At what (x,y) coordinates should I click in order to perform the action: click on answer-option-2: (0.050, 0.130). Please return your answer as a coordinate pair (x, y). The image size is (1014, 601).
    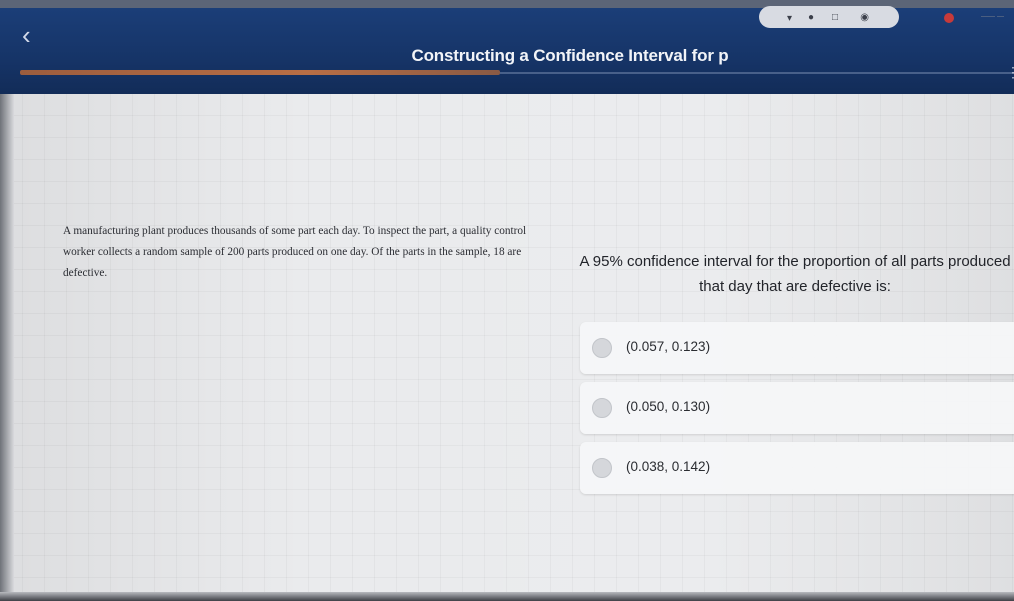
    Looking at the image, I should click on (797, 408).